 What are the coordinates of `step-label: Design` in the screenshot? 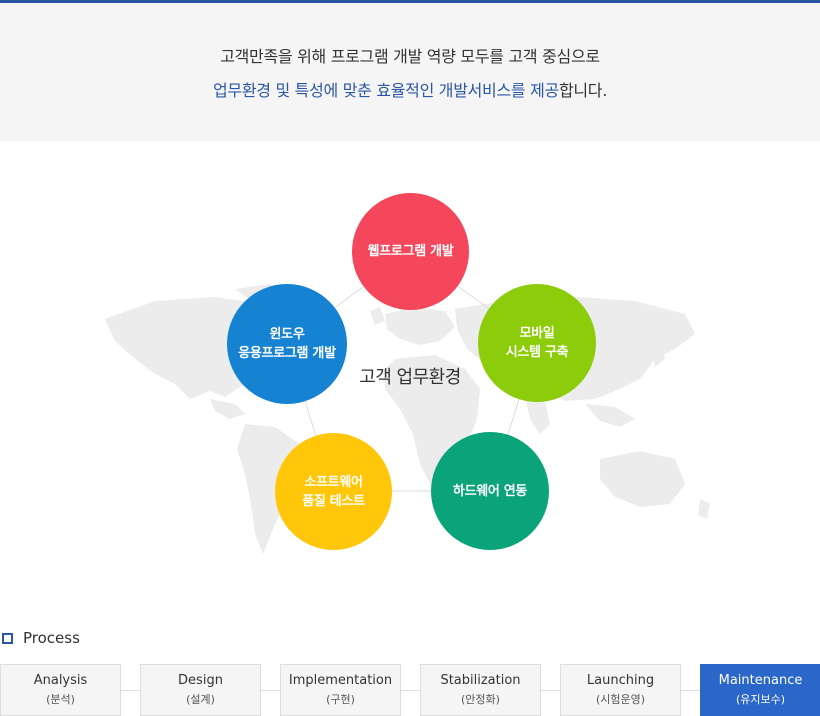 It's located at (200, 680).